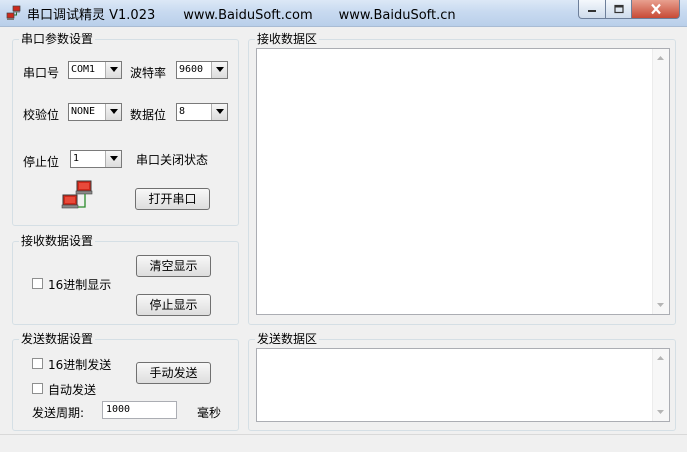 This screenshot has height=452, width=687. Describe the element at coordinates (37, 363) in the screenshot. I see `hex-send-checkbox` at that location.